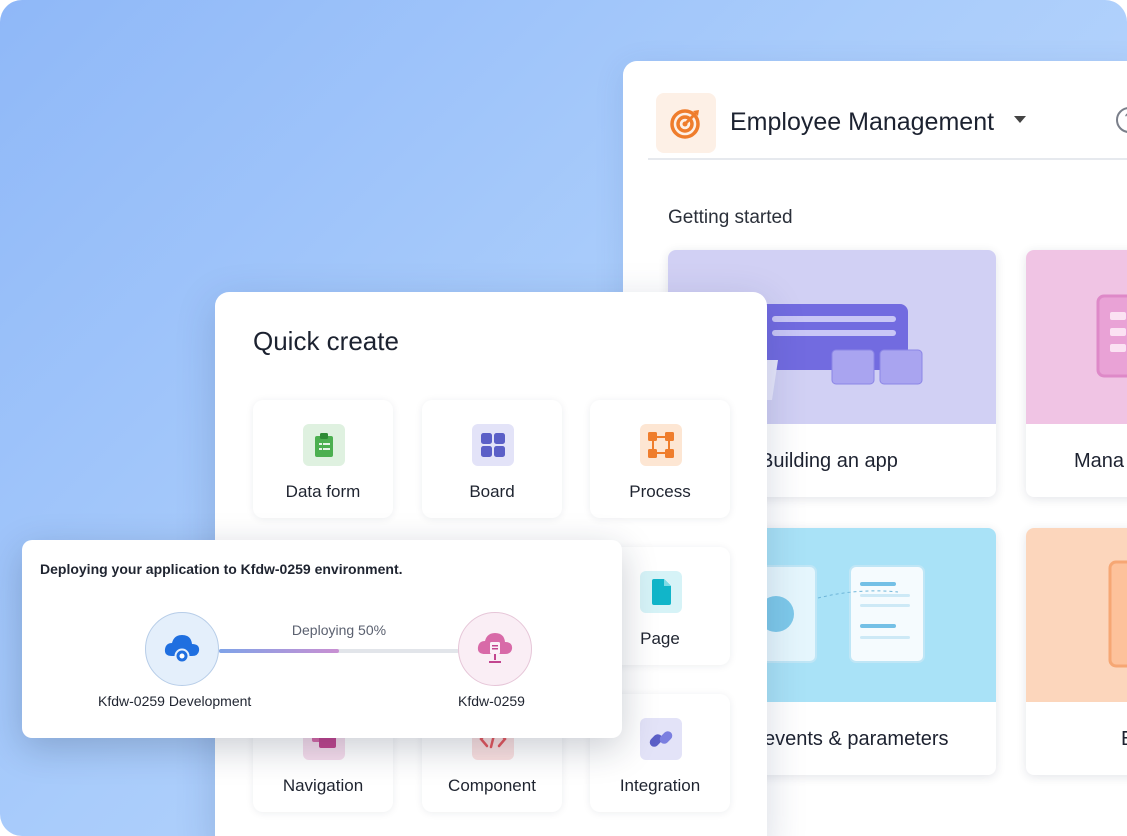 The width and height of the screenshot is (1127, 836). I want to click on chevron-down-icon, so click(1020, 119).